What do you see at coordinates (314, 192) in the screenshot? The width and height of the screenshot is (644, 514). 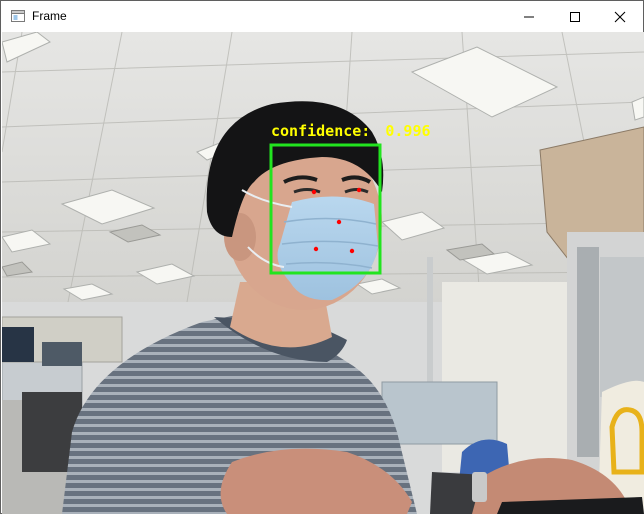 I see `landmark-left-eye` at bounding box center [314, 192].